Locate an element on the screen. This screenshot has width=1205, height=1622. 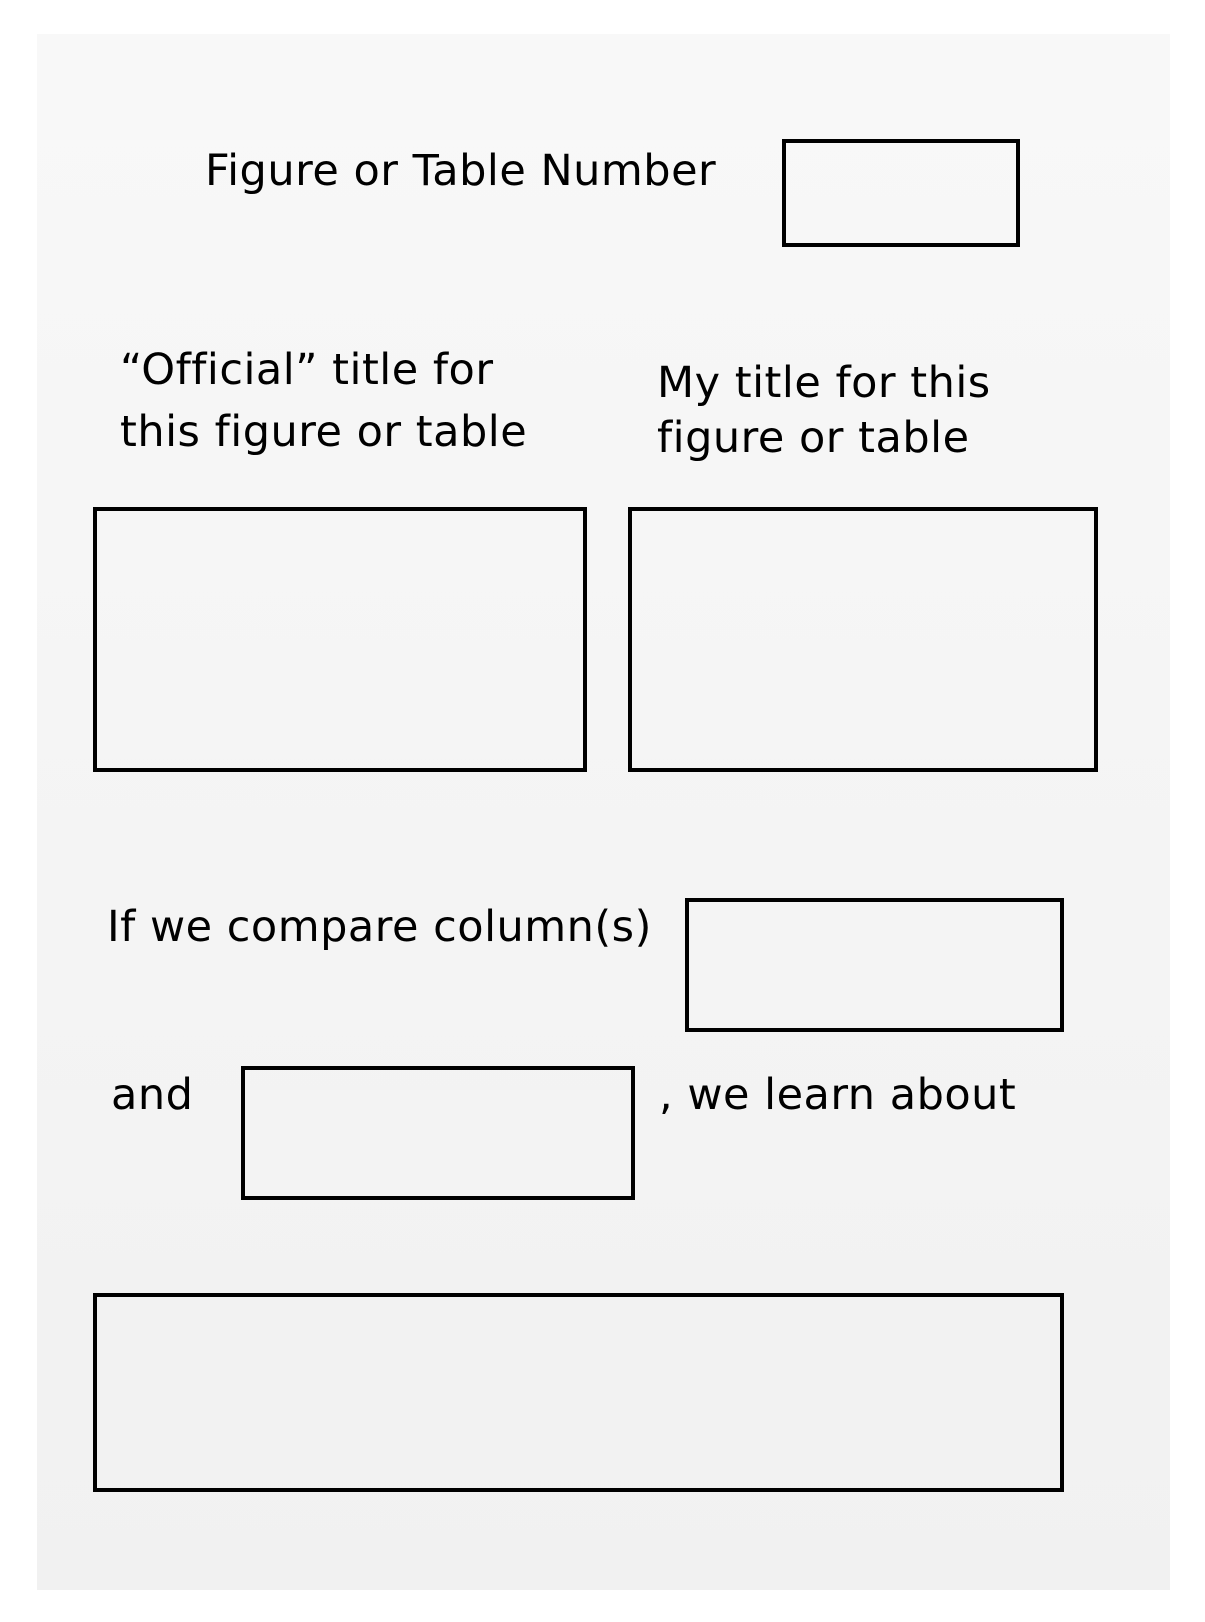
figure-number-label: Figure or Table Number is located at coordinates (461, 171).